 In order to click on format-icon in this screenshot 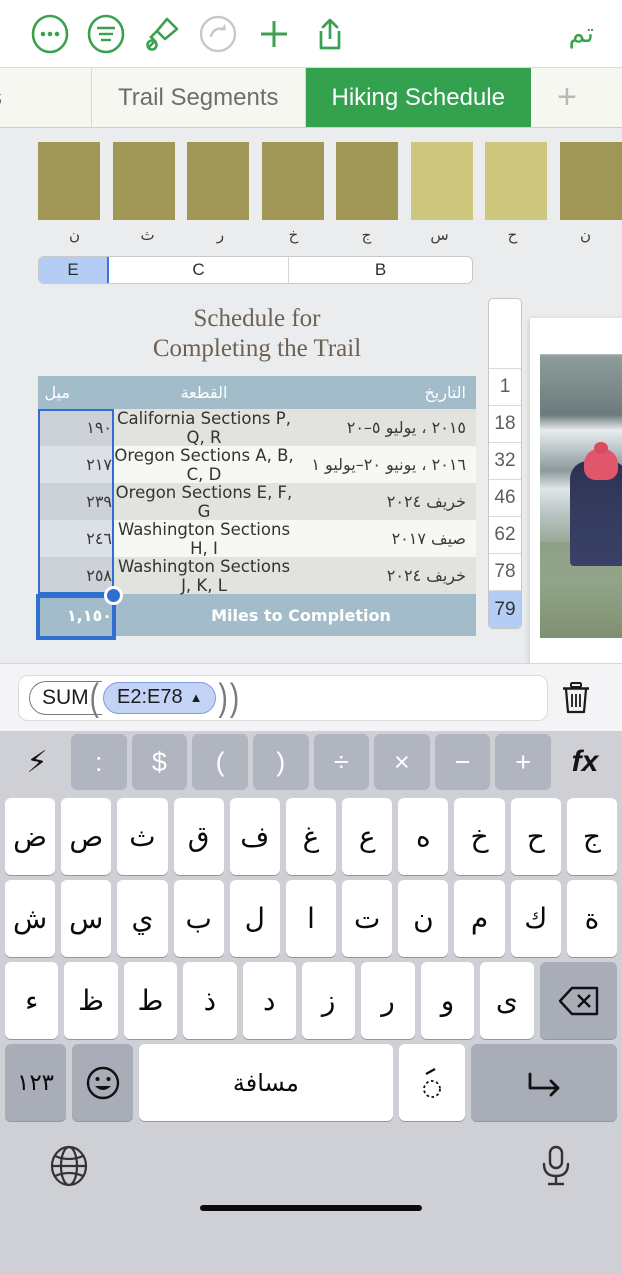, I will do `click(106, 34)`.